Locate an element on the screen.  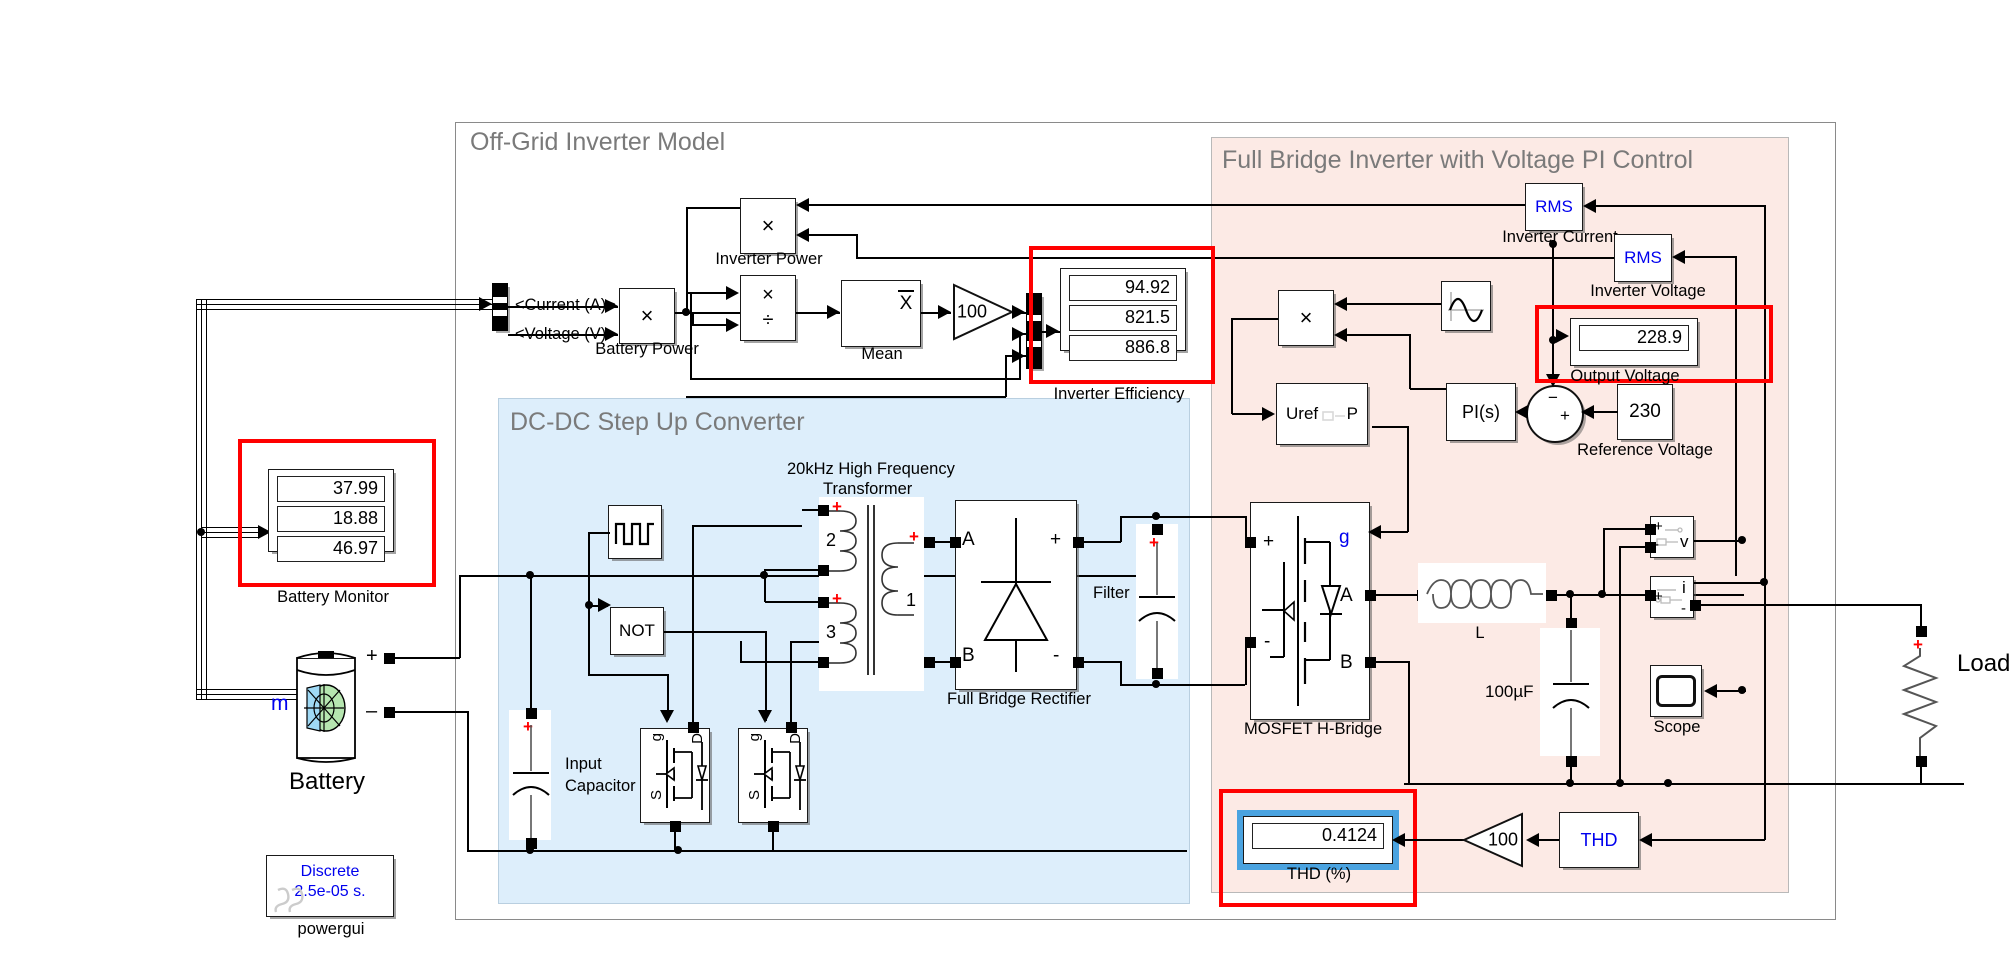
rectifier-port-b is located at coordinates (955, 662).